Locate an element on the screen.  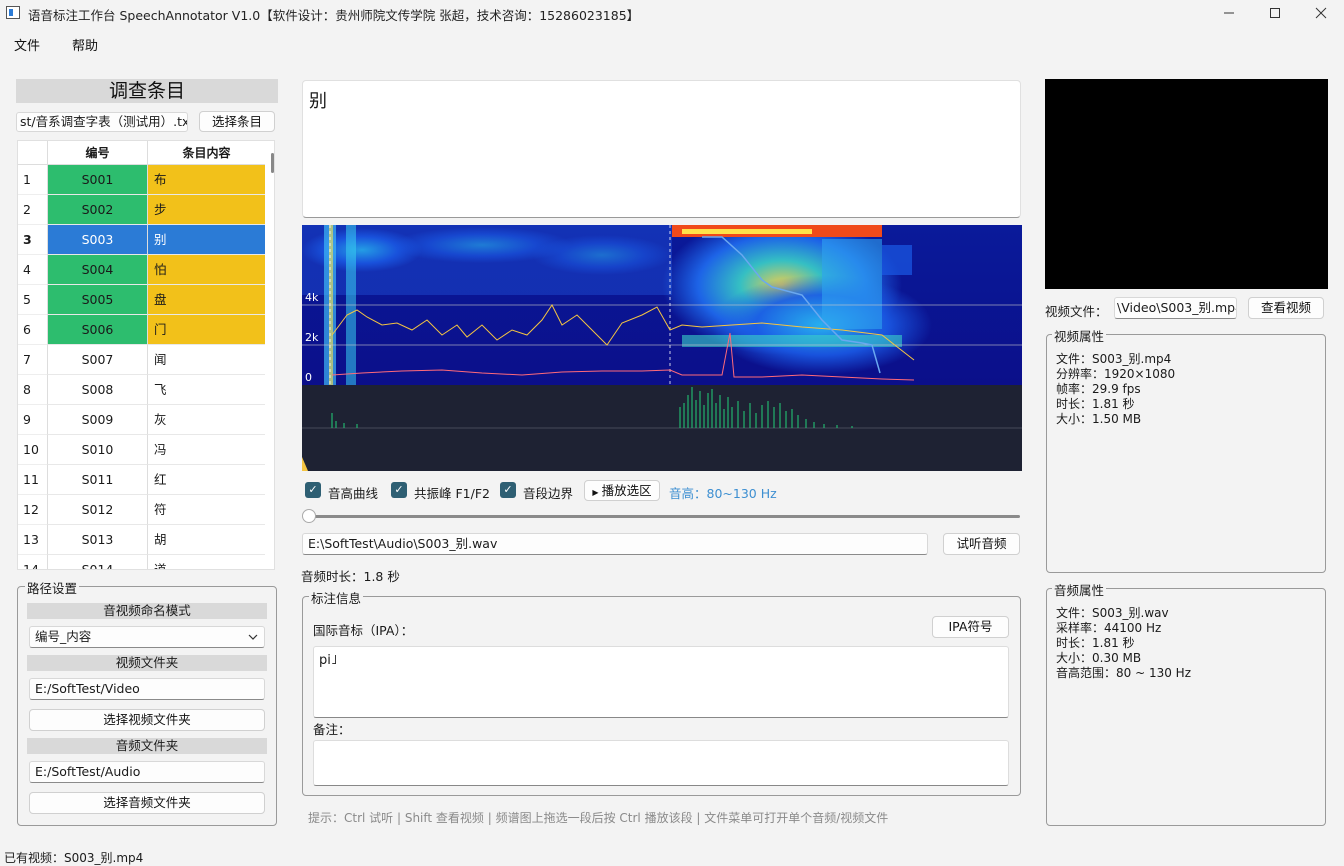
select-items-button: 选择条目 is located at coordinates (237, 121).